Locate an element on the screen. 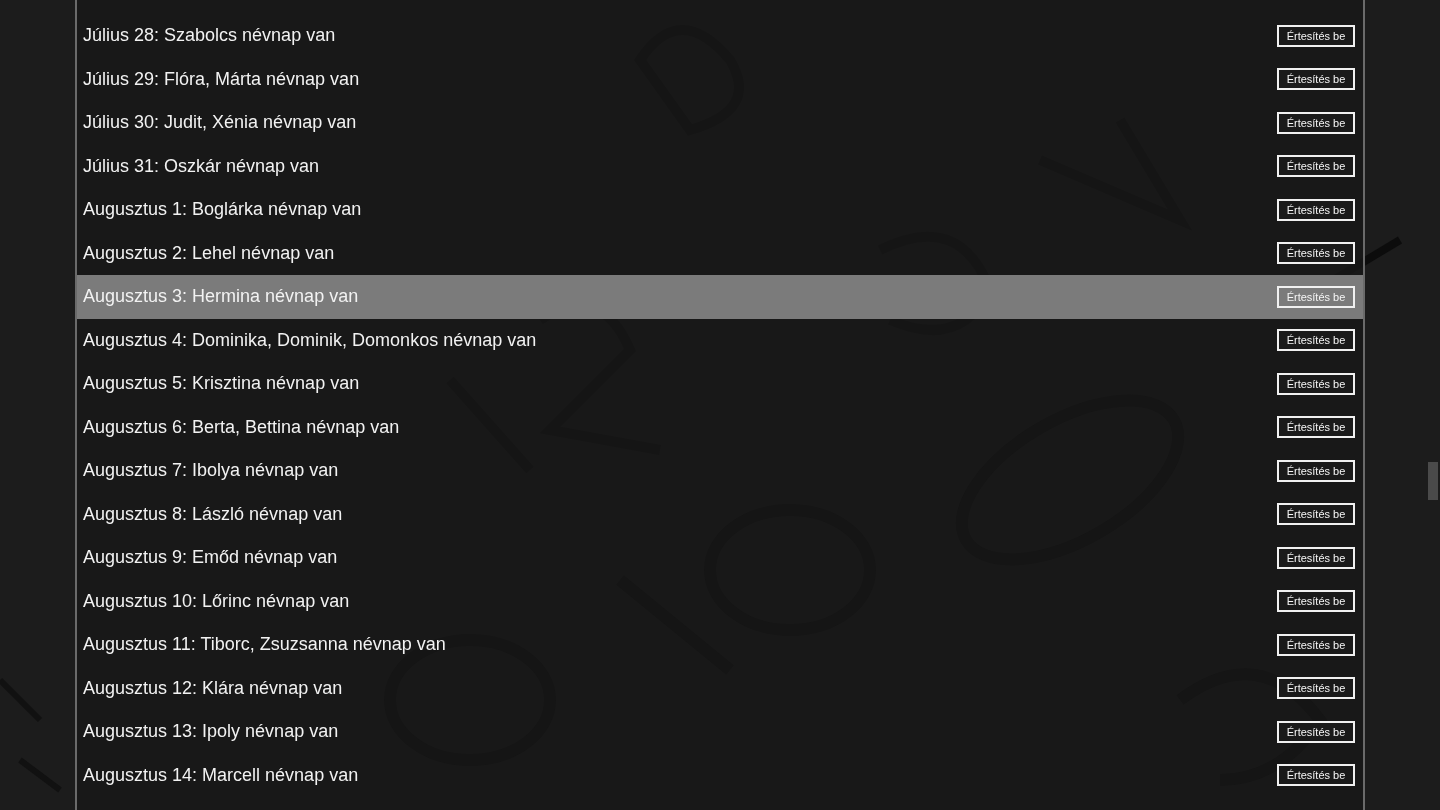  list-item: Július 30: Judit, Xénia névnap van Értesítés be is located at coordinates (720, 123).